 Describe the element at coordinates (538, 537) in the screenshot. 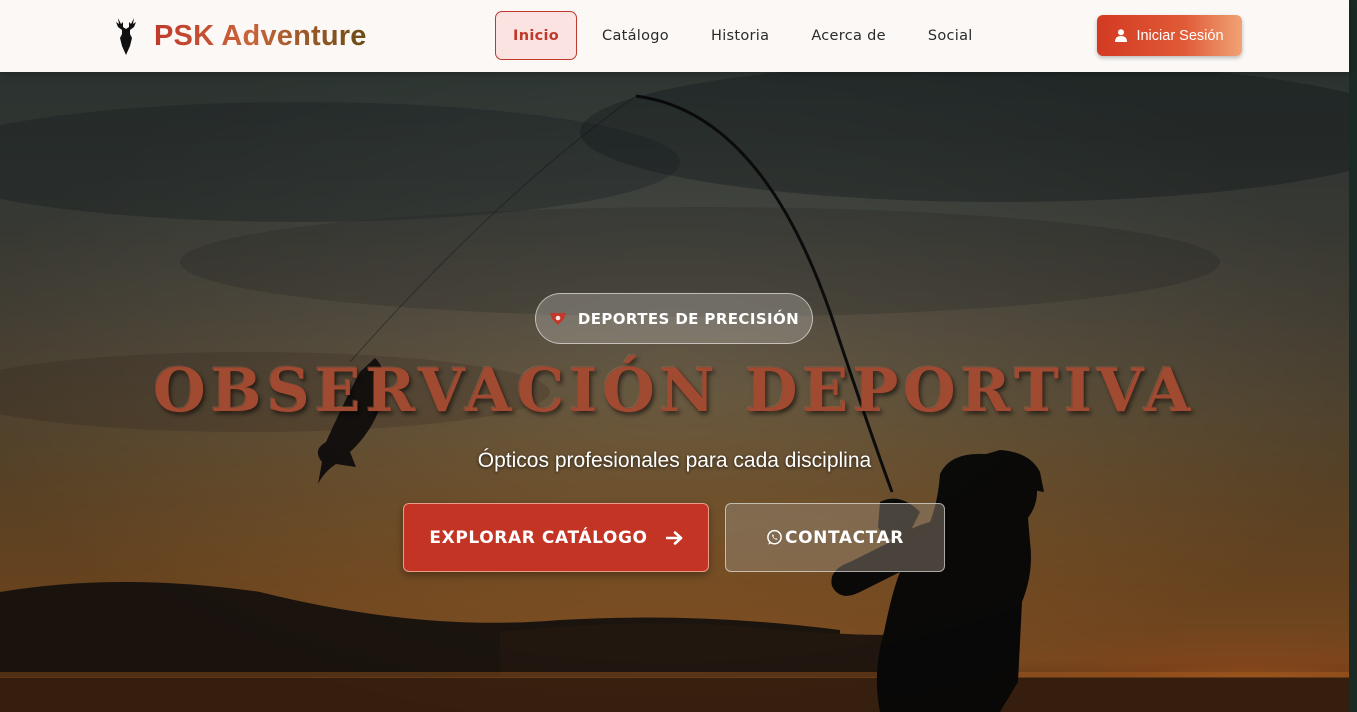

I see `explore-catalog-label: EXPLORAR CATÁLOGO` at that location.